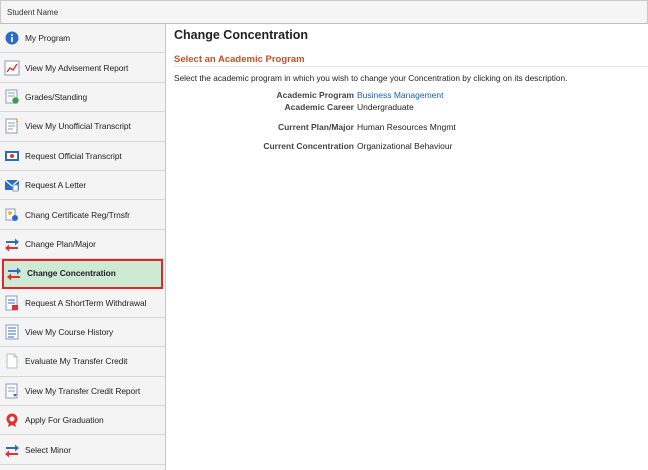  I want to click on sidebar-item-label: Apply For Graduation, so click(64, 420).